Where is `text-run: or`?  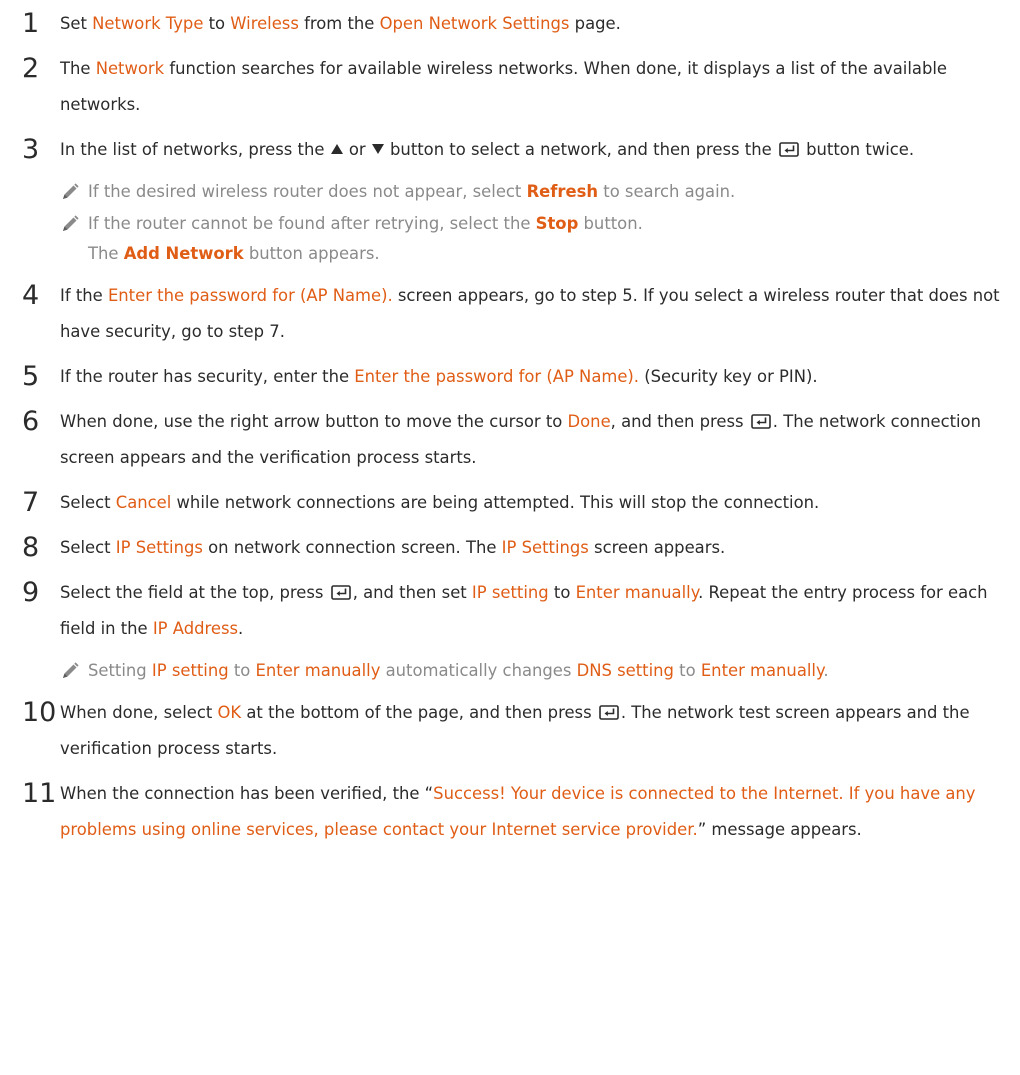
text-run: or is located at coordinates (357, 149).